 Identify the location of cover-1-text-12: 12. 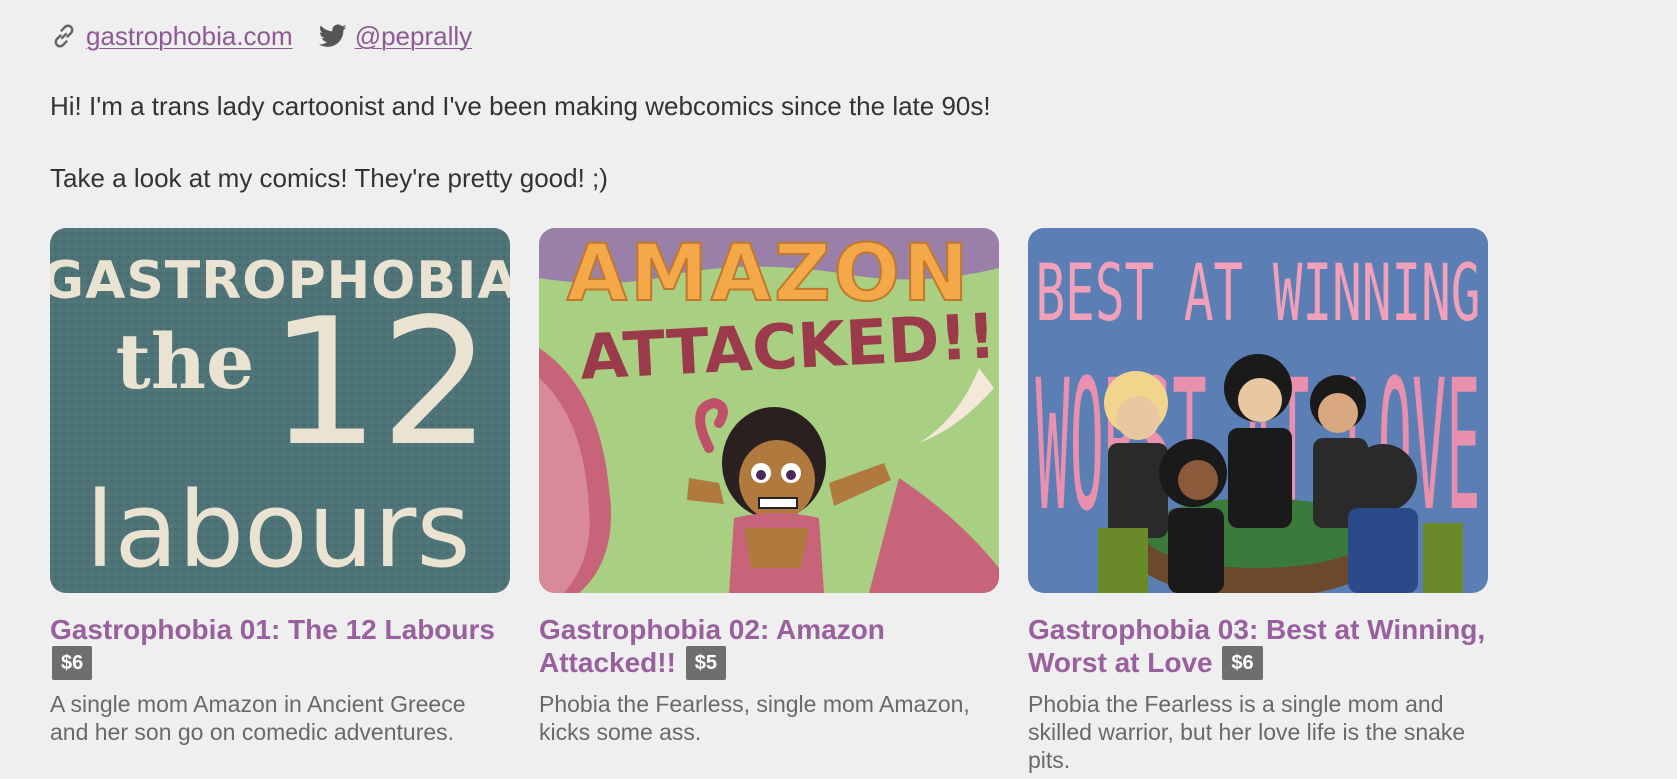
(380, 383).